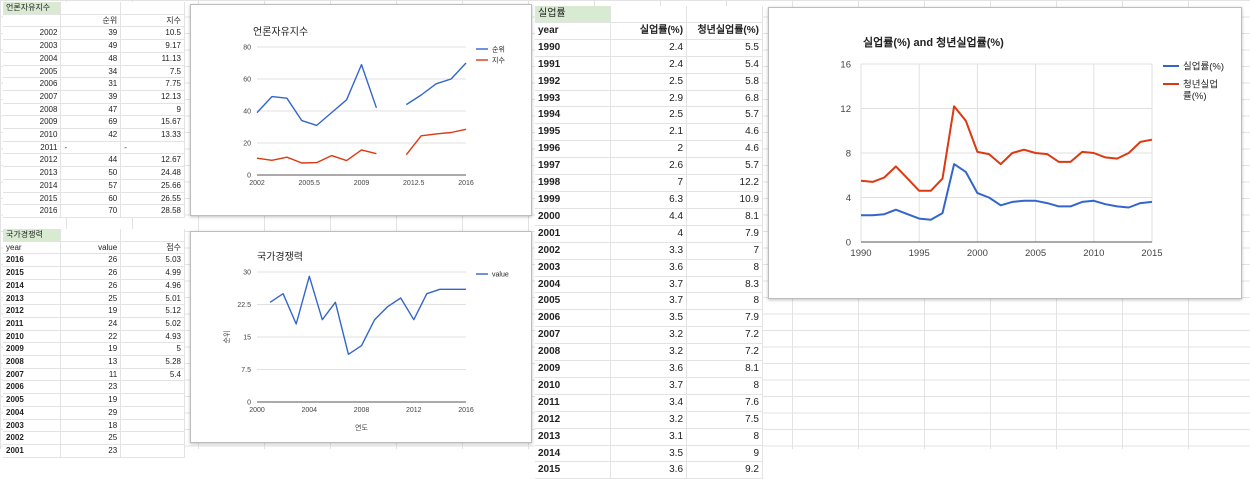  Describe the element at coordinates (725, 64) in the screenshot. I see `table-cell: 5.4` at that location.